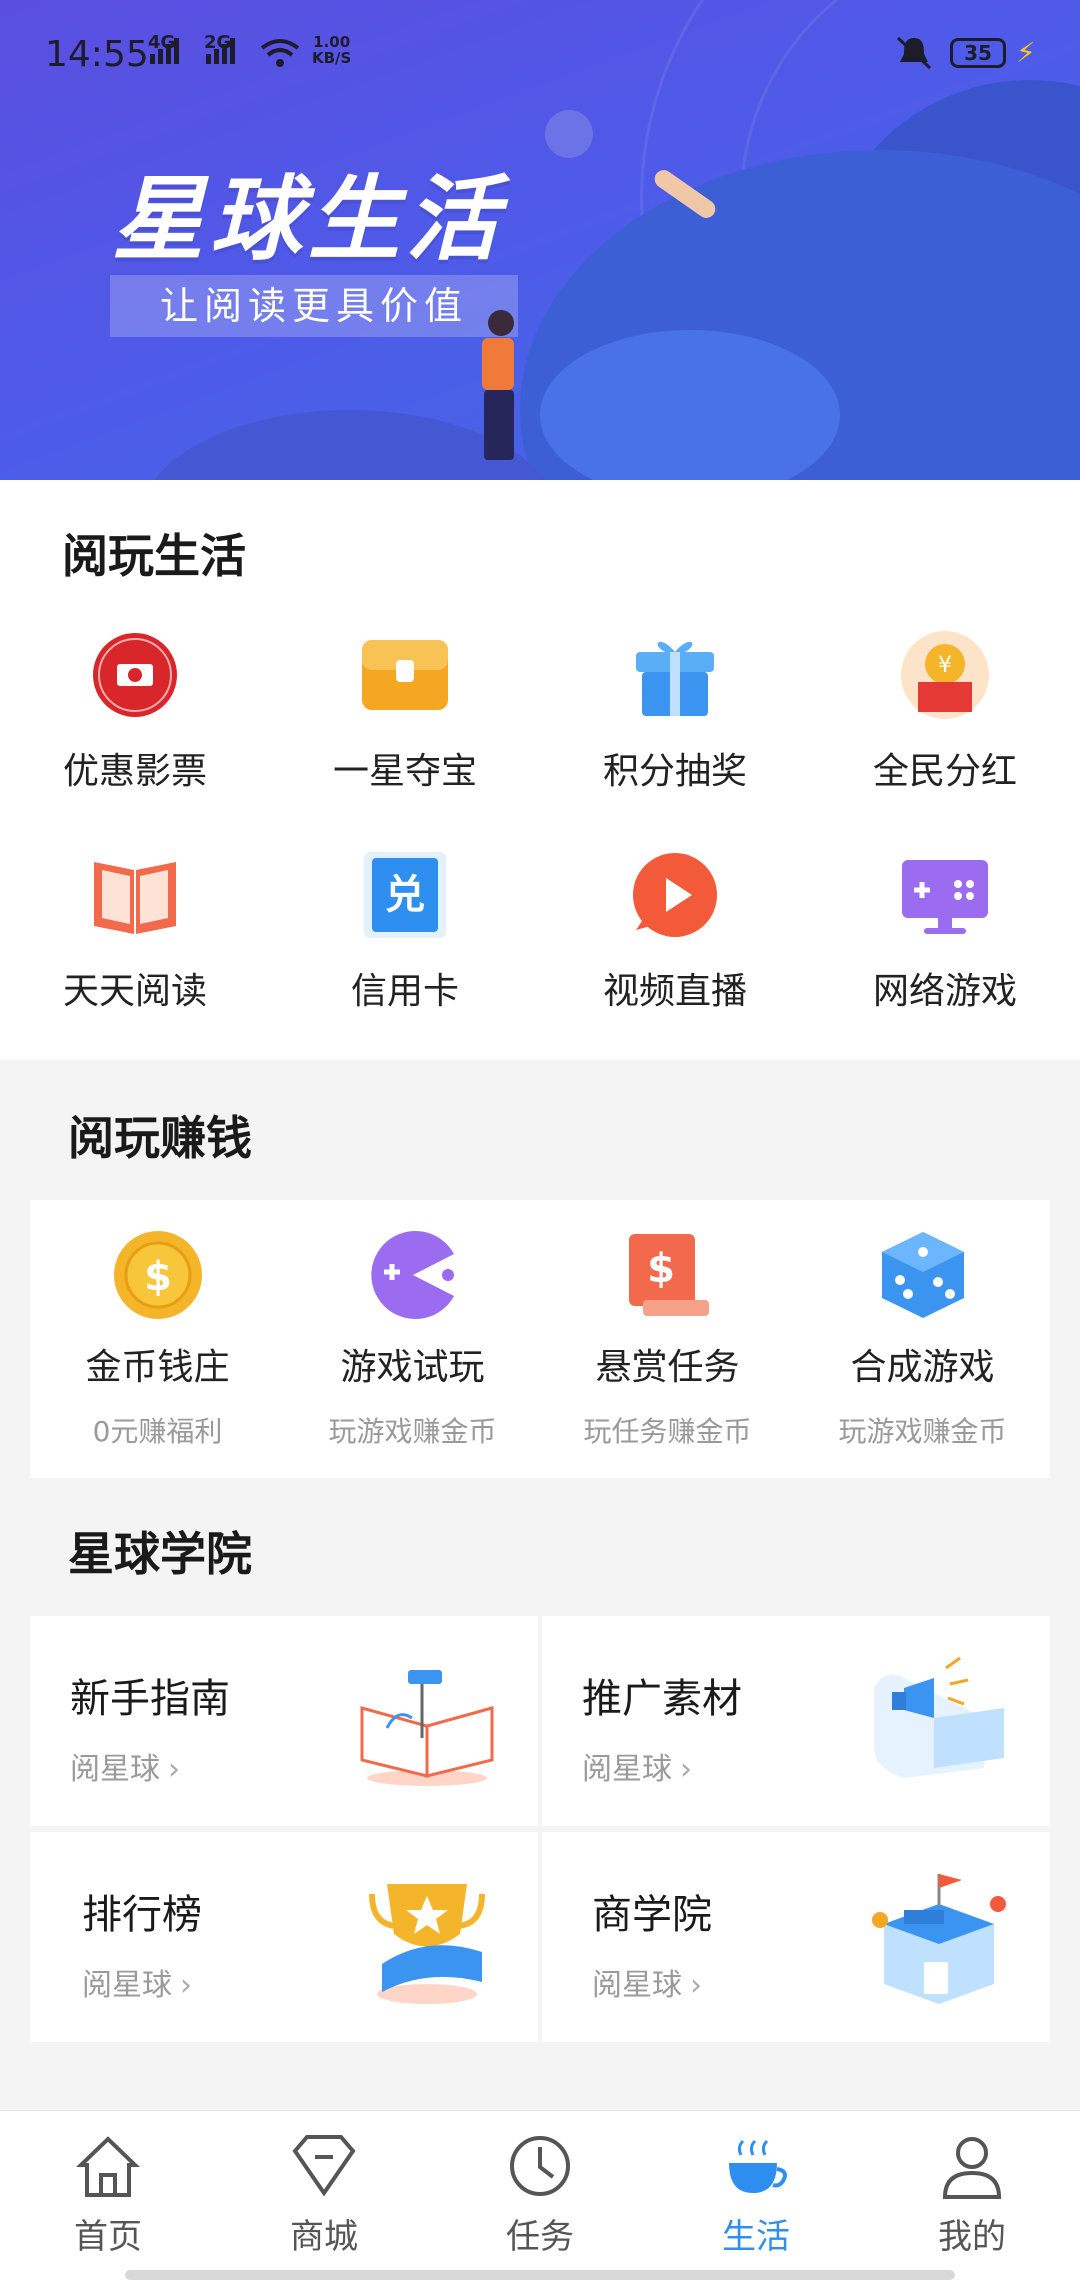 This screenshot has width=1080, height=2280. I want to click on item-coin-bank: $ 金币钱庄 0元赚福利, so click(157, 1340).